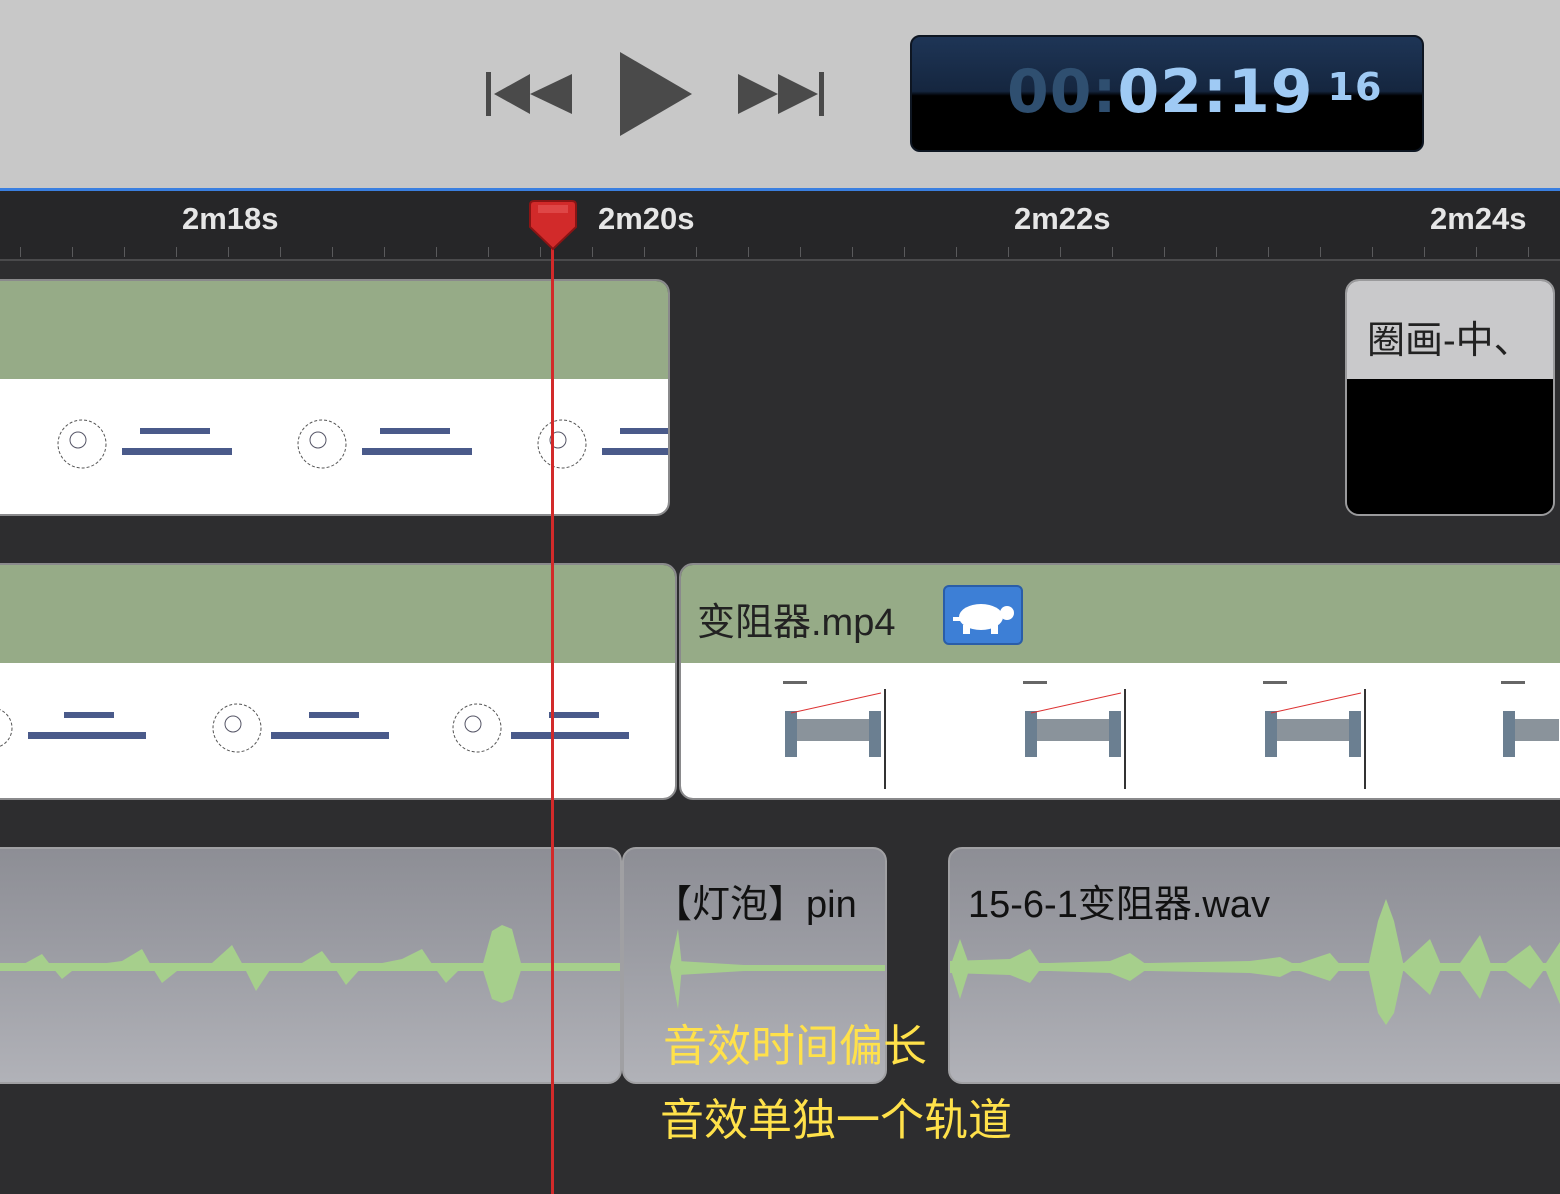  I want to click on fast-forward-icon, so click(781, 94).